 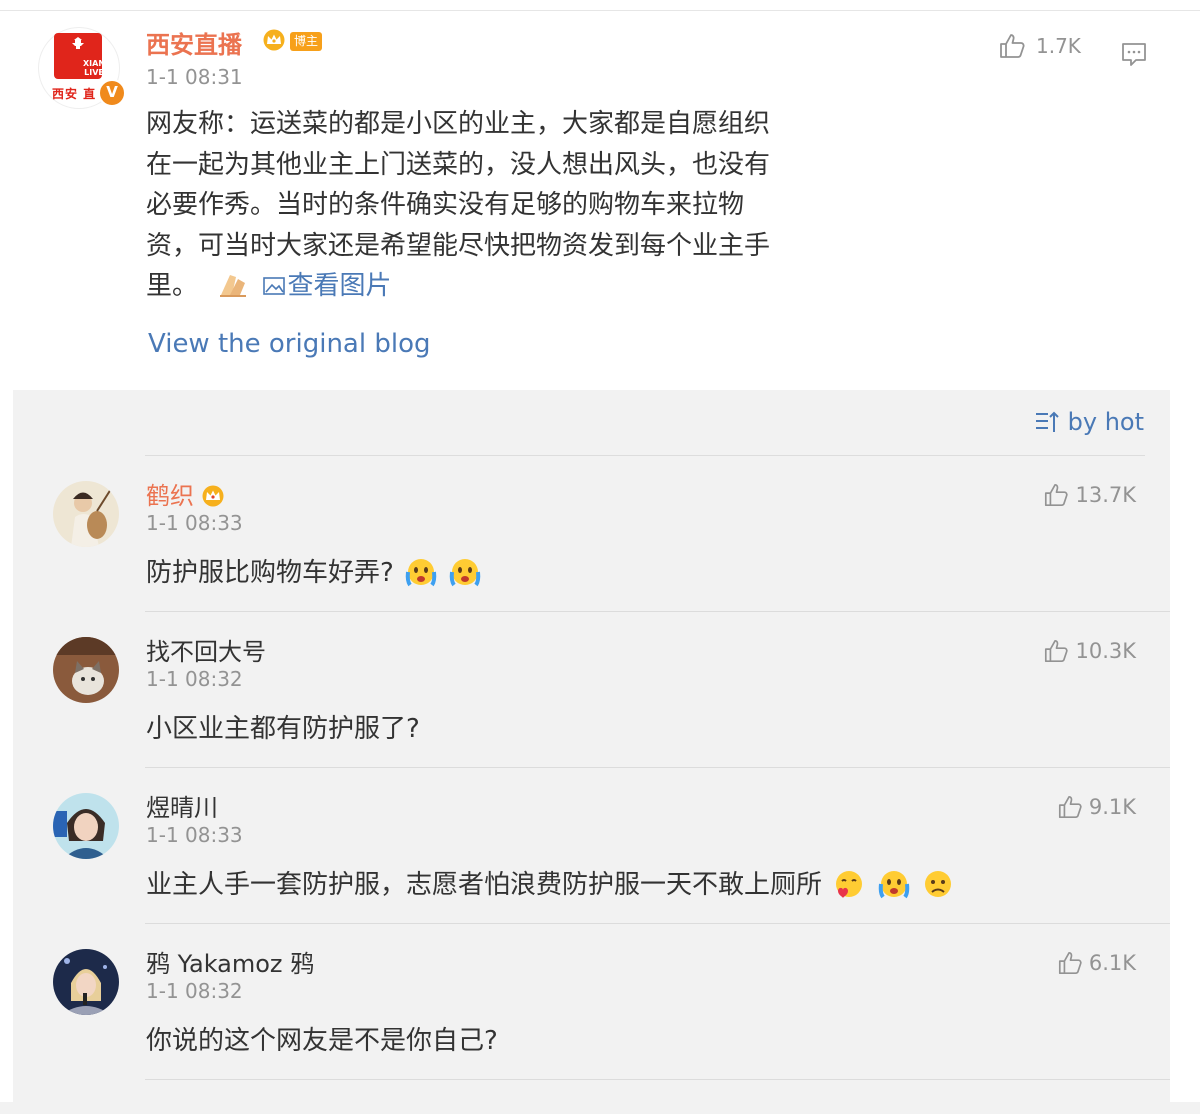 I want to click on commenter-name: 找不回大号, so click(x=206, y=649).